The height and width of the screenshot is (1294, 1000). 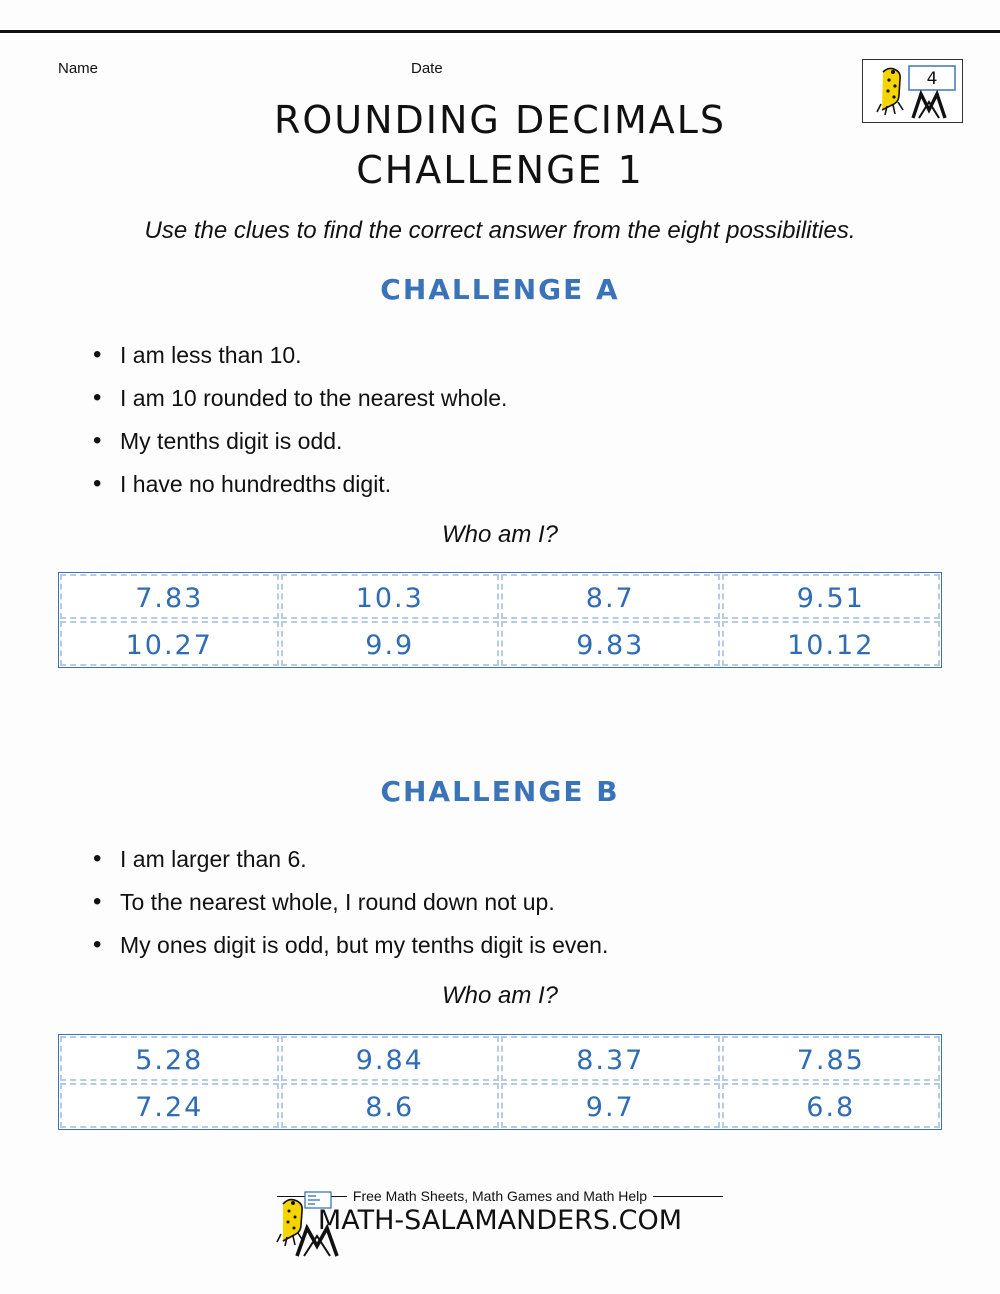 I want to click on clue-item: I have no hundredths digit., so click(x=498, y=484).